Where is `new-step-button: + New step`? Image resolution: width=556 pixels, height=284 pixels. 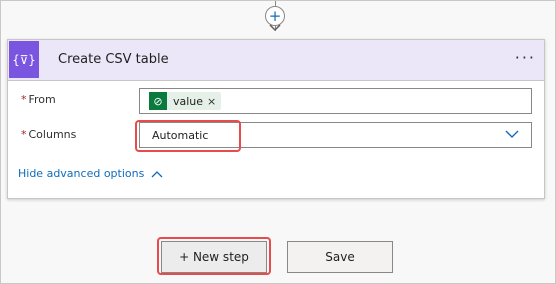
new-step-button: + New step is located at coordinates (214, 257).